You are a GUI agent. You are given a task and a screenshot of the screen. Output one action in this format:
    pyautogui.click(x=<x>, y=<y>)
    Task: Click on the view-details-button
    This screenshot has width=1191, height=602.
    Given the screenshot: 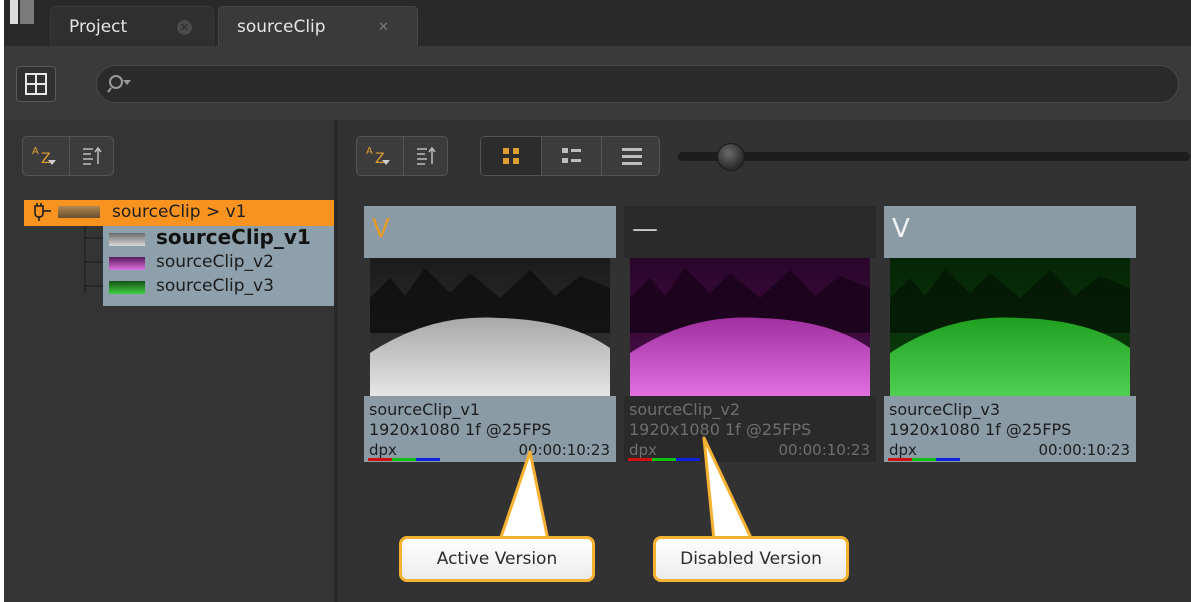 What is the action you would take?
    pyautogui.click(x=571, y=156)
    